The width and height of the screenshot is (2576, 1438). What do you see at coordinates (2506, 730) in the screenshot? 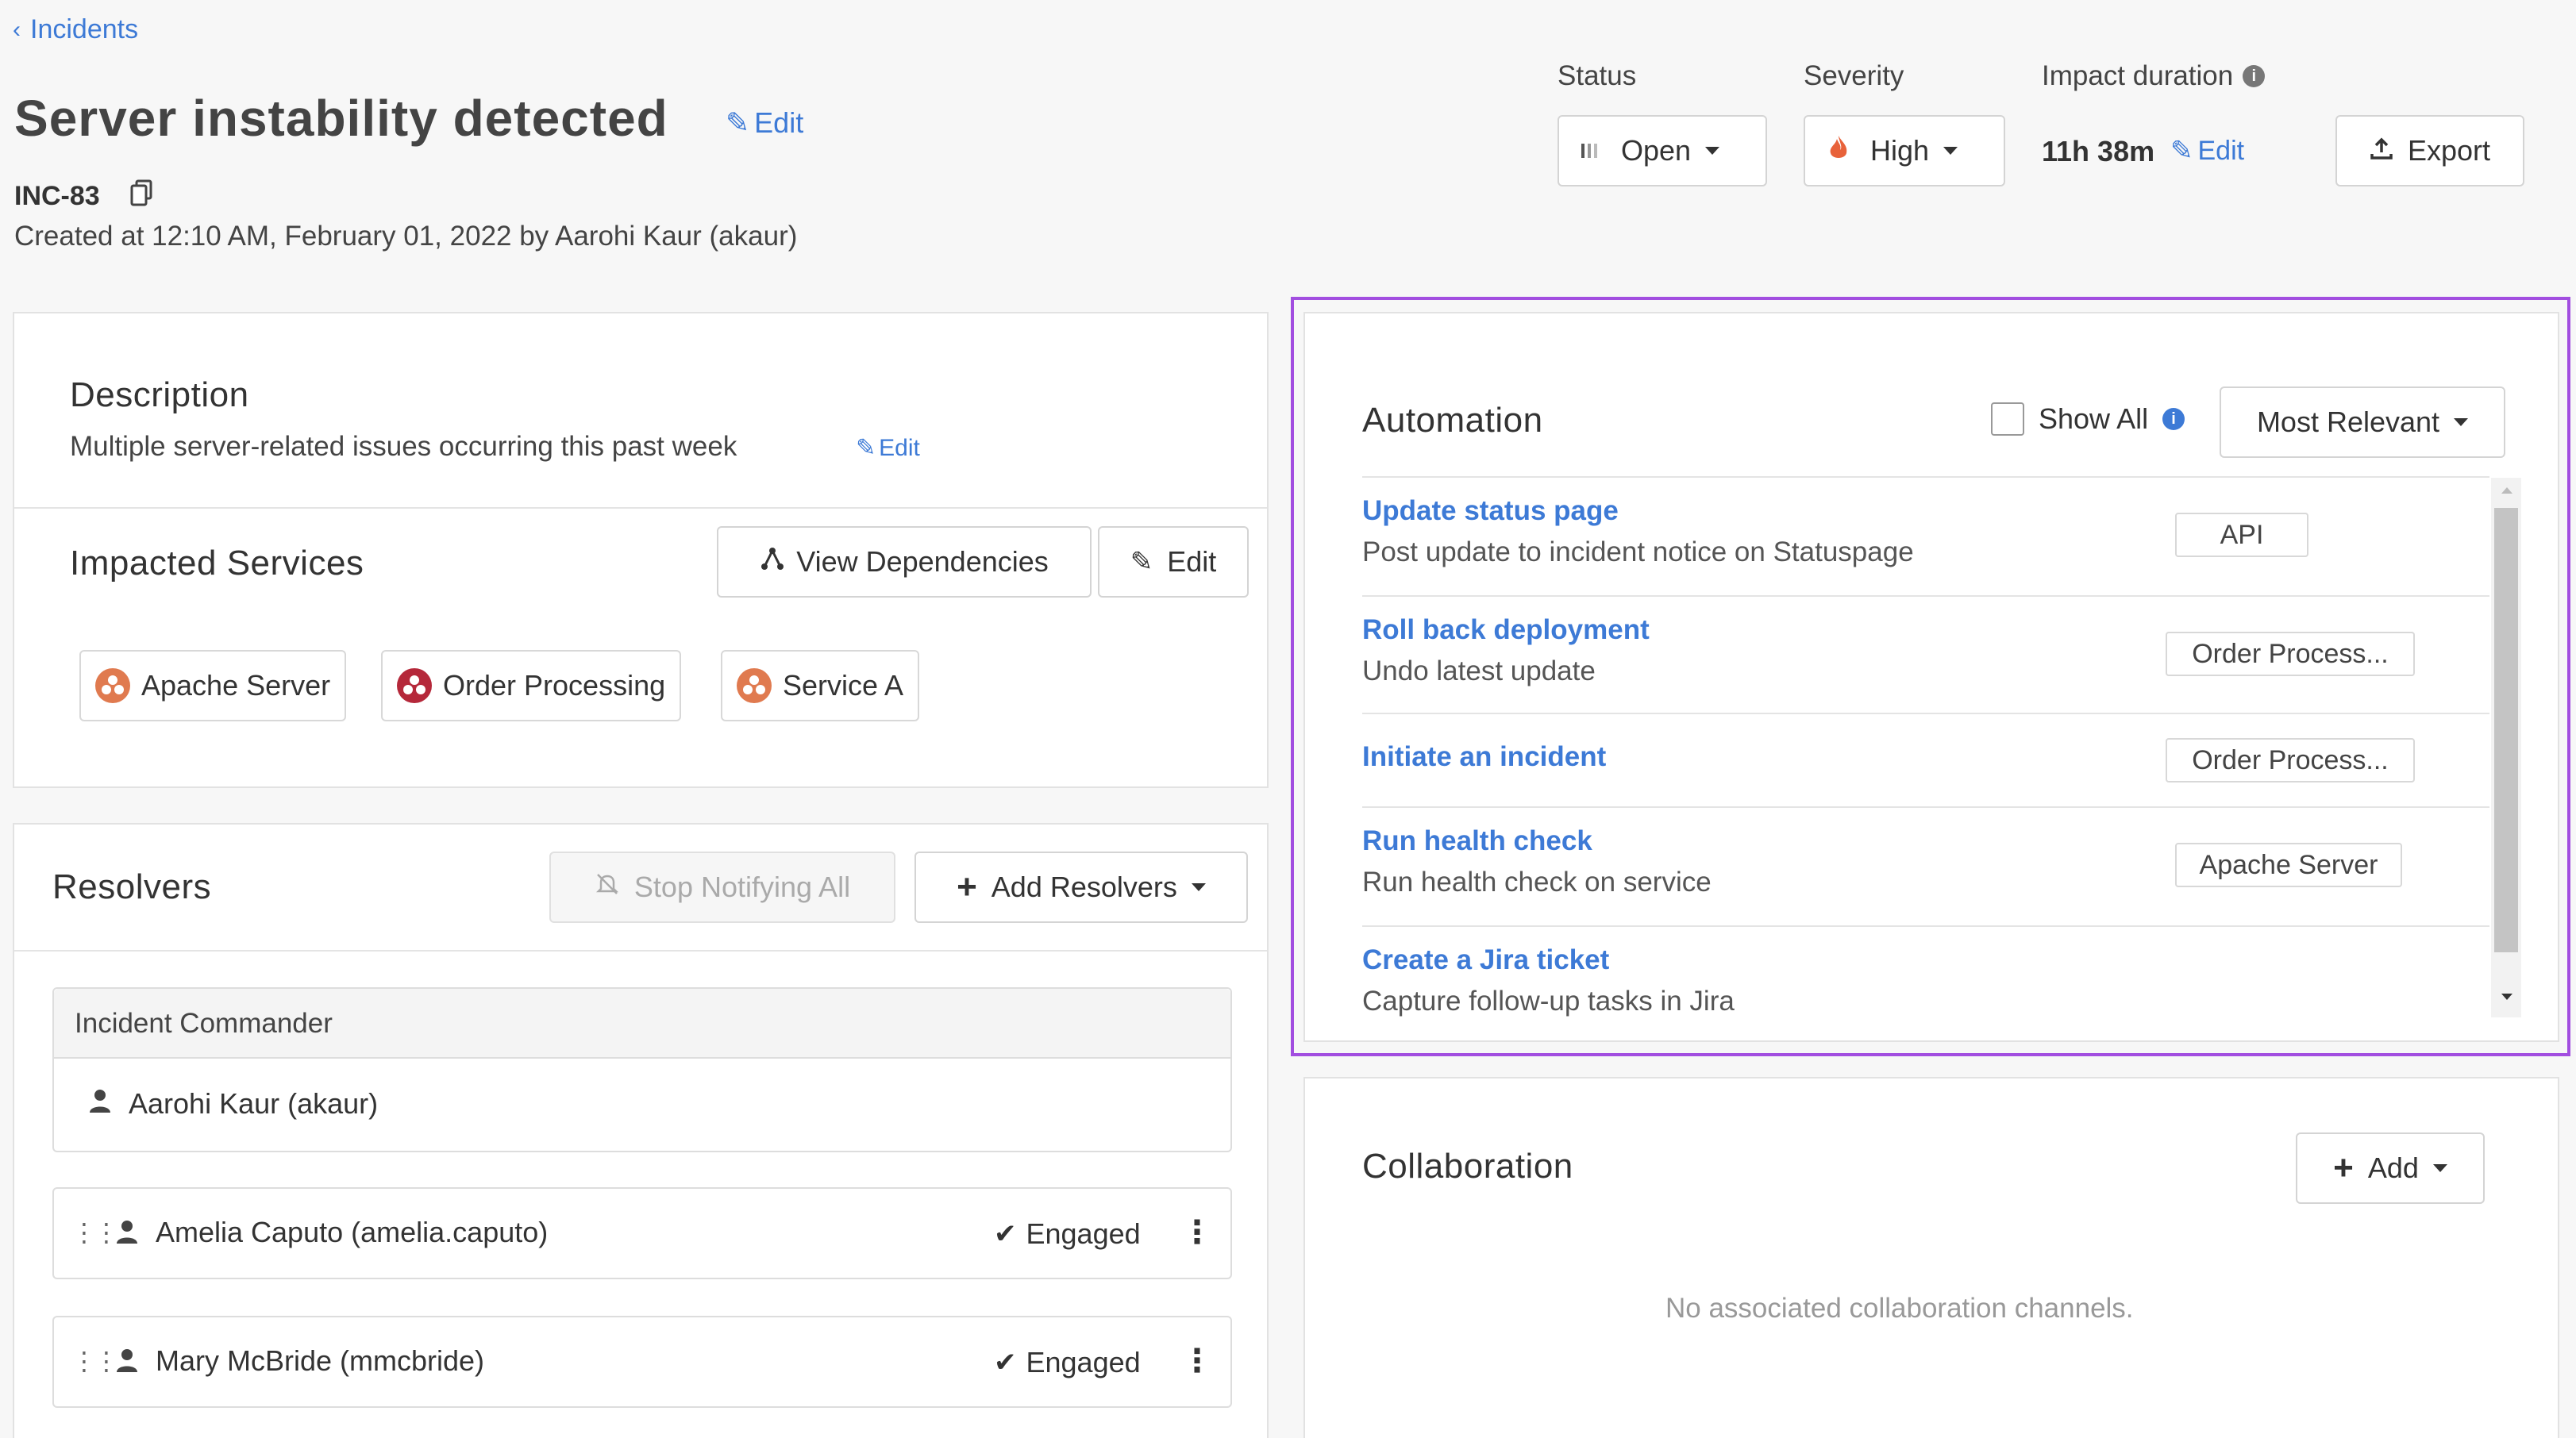
I see `scrollbar-thumb` at bounding box center [2506, 730].